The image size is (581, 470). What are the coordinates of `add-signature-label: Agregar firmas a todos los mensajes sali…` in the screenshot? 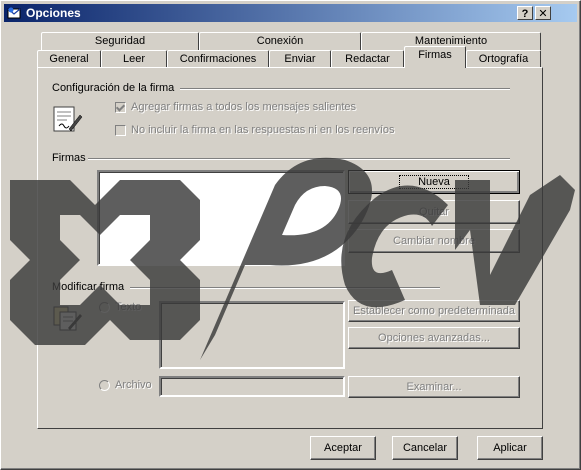 It's located at (243, 107).